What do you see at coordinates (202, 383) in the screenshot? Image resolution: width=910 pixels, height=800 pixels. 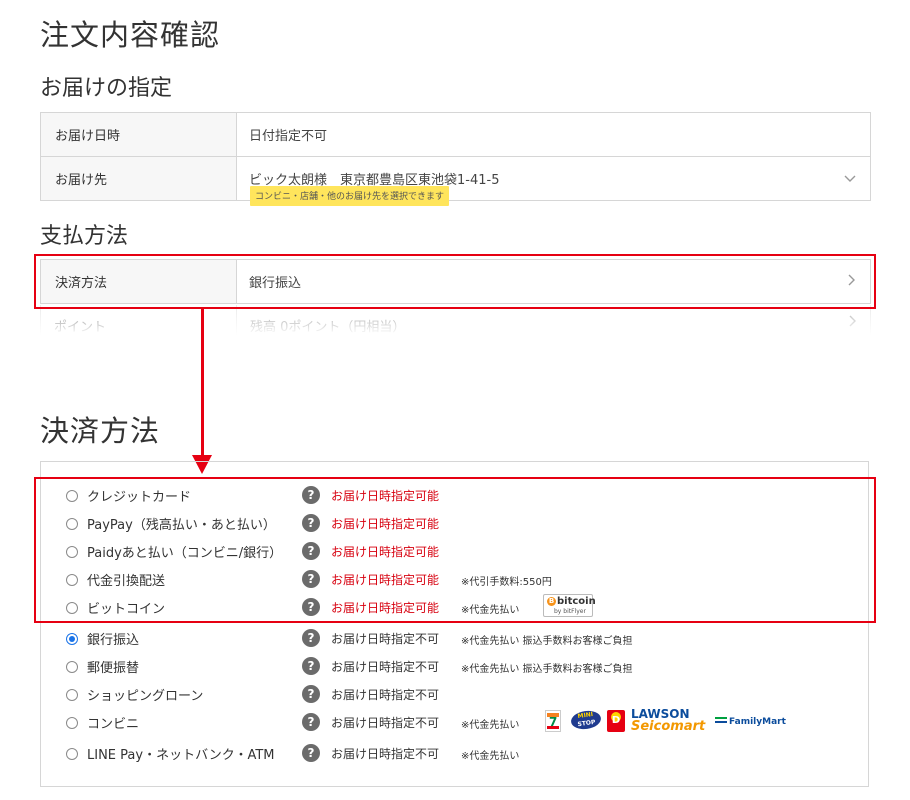 I see `highlight-arrow` at bounding box center [202, 383].